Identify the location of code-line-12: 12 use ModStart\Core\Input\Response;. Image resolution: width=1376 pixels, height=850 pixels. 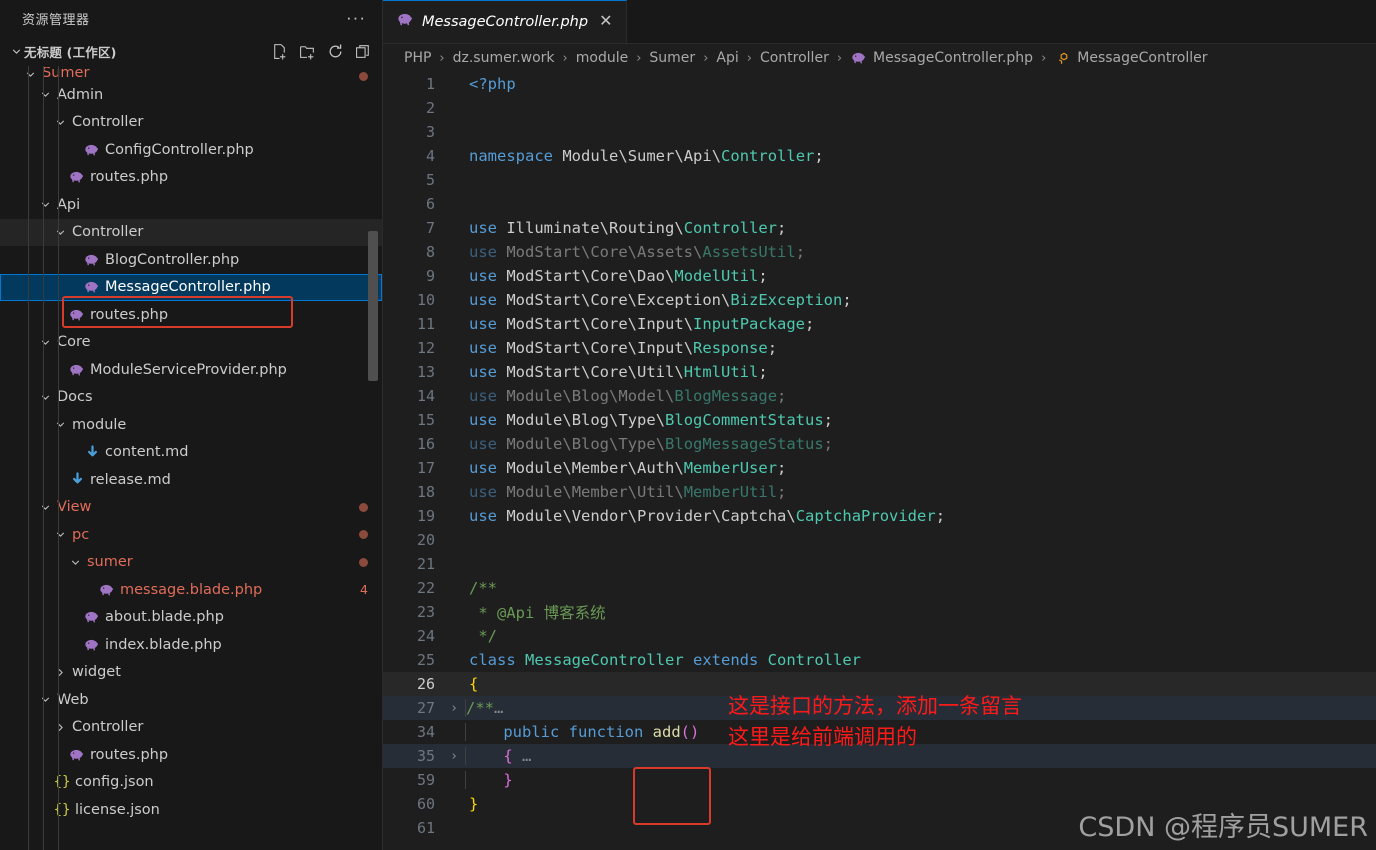
(879, 348).